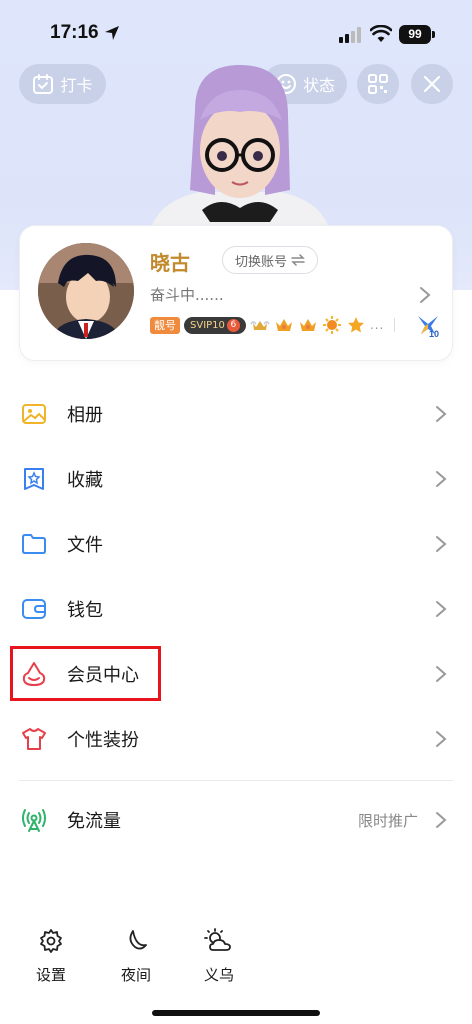 This screenshot has height=1024, width=472. I want to click on calendar-check-icon, so click(43, 84).